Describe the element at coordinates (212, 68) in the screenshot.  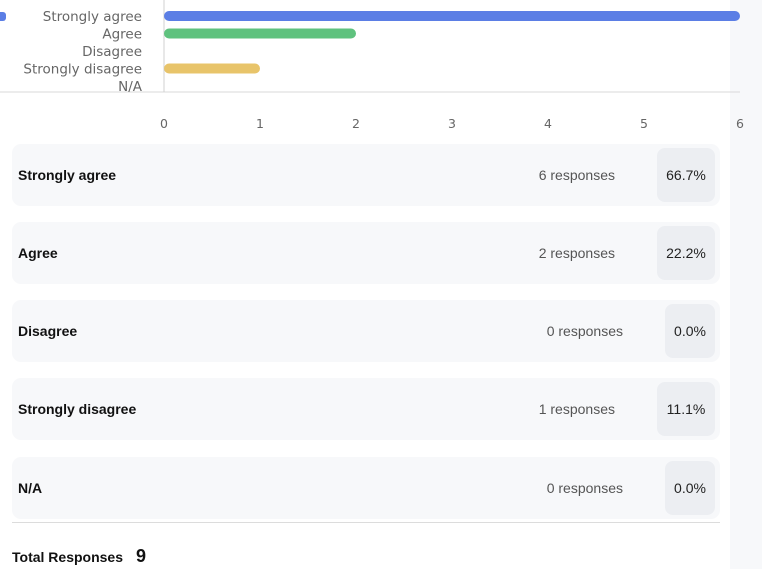
I see `bar-strongly-disagree` at that location.